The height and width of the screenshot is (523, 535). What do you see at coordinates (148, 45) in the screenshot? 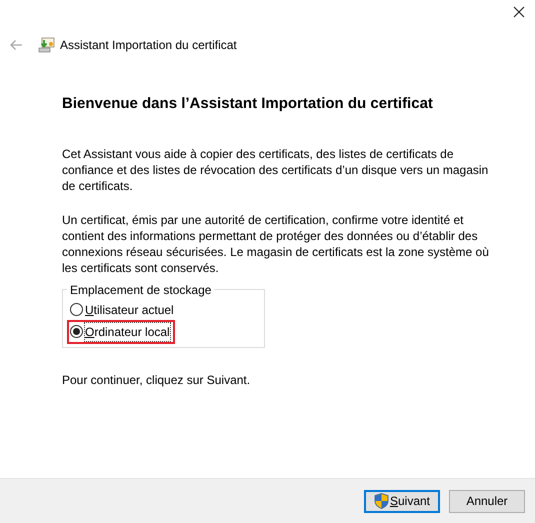
I see `window-title: Assistant Importation du certificat` at bounding box center [148, 45].